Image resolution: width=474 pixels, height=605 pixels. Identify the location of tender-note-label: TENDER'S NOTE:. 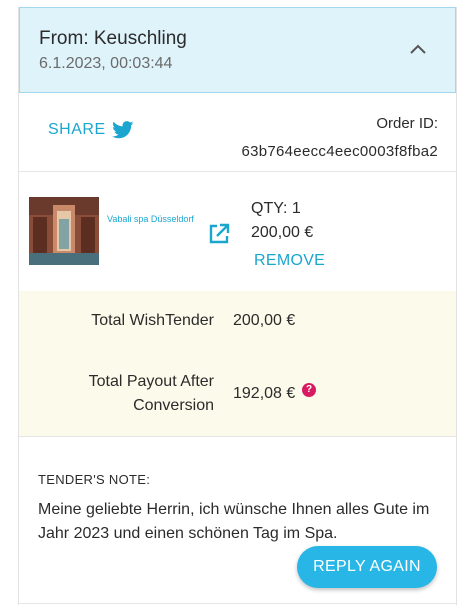
(94, 479).